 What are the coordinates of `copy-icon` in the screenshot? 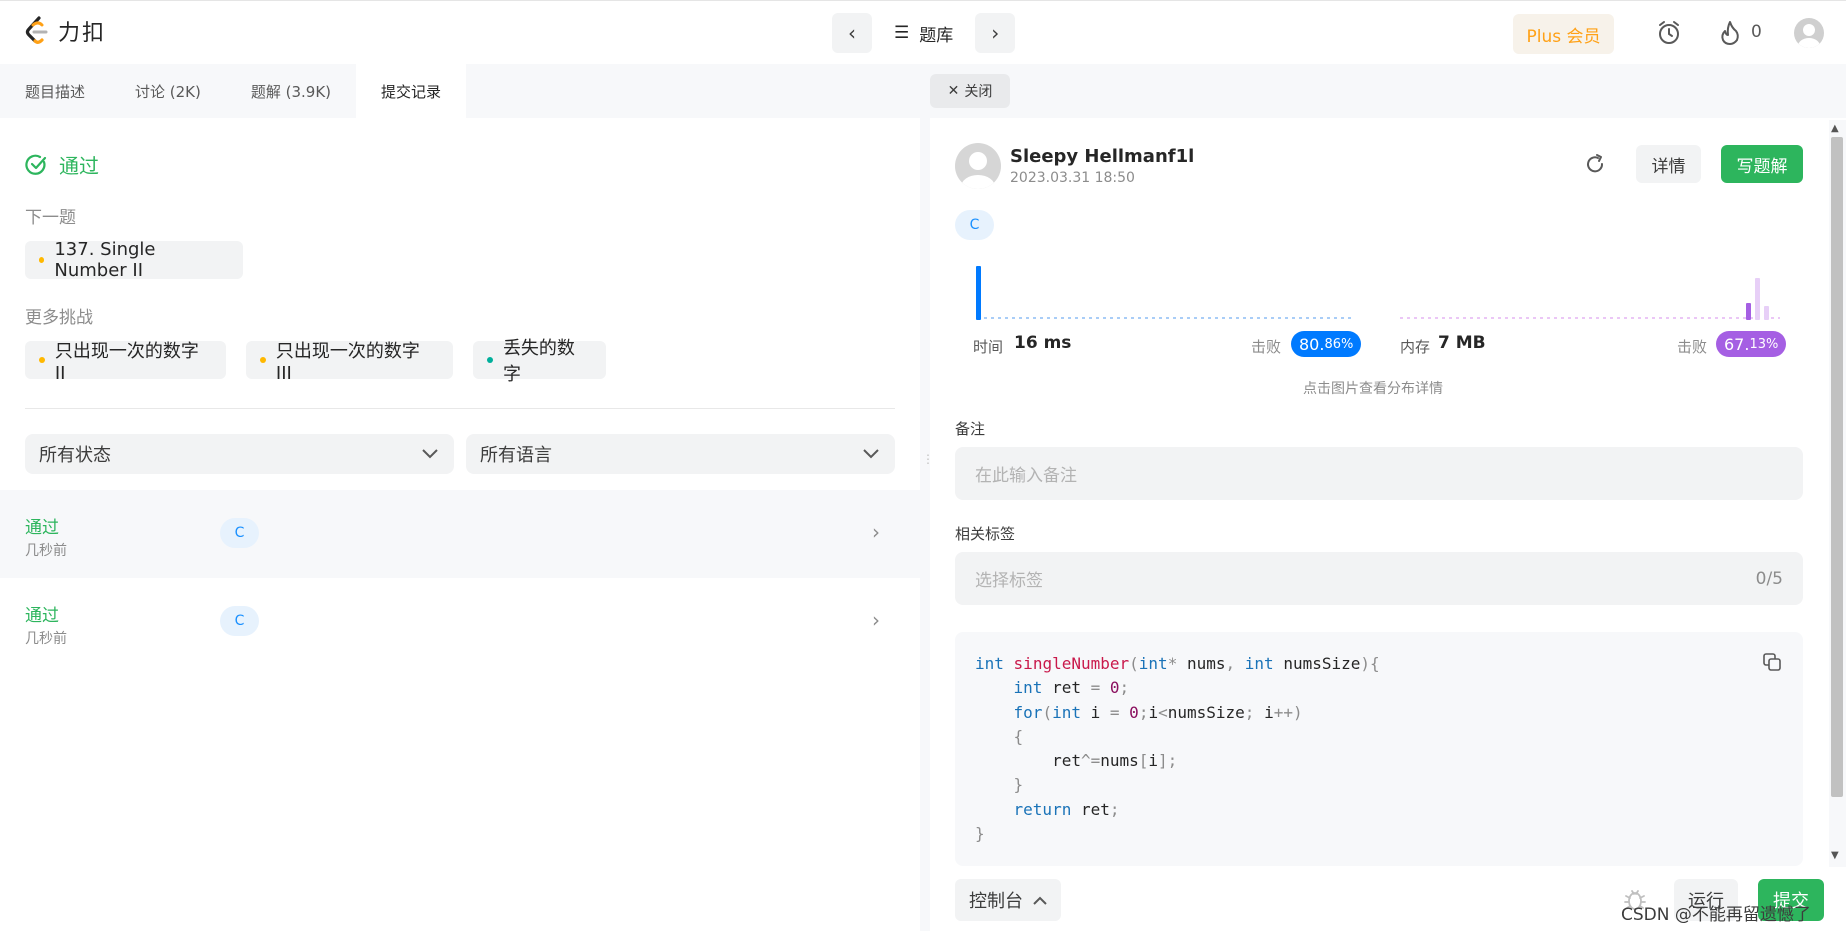 It's located at (1772, 662).